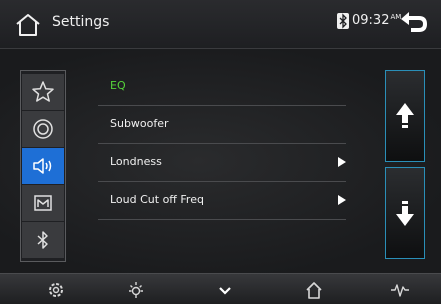 The width and height of the screenshot is (441, 304). What do you see at coordinates (136, 290) in the screenshot?
I see `brightness-icon` at bounding box center [136, 290].